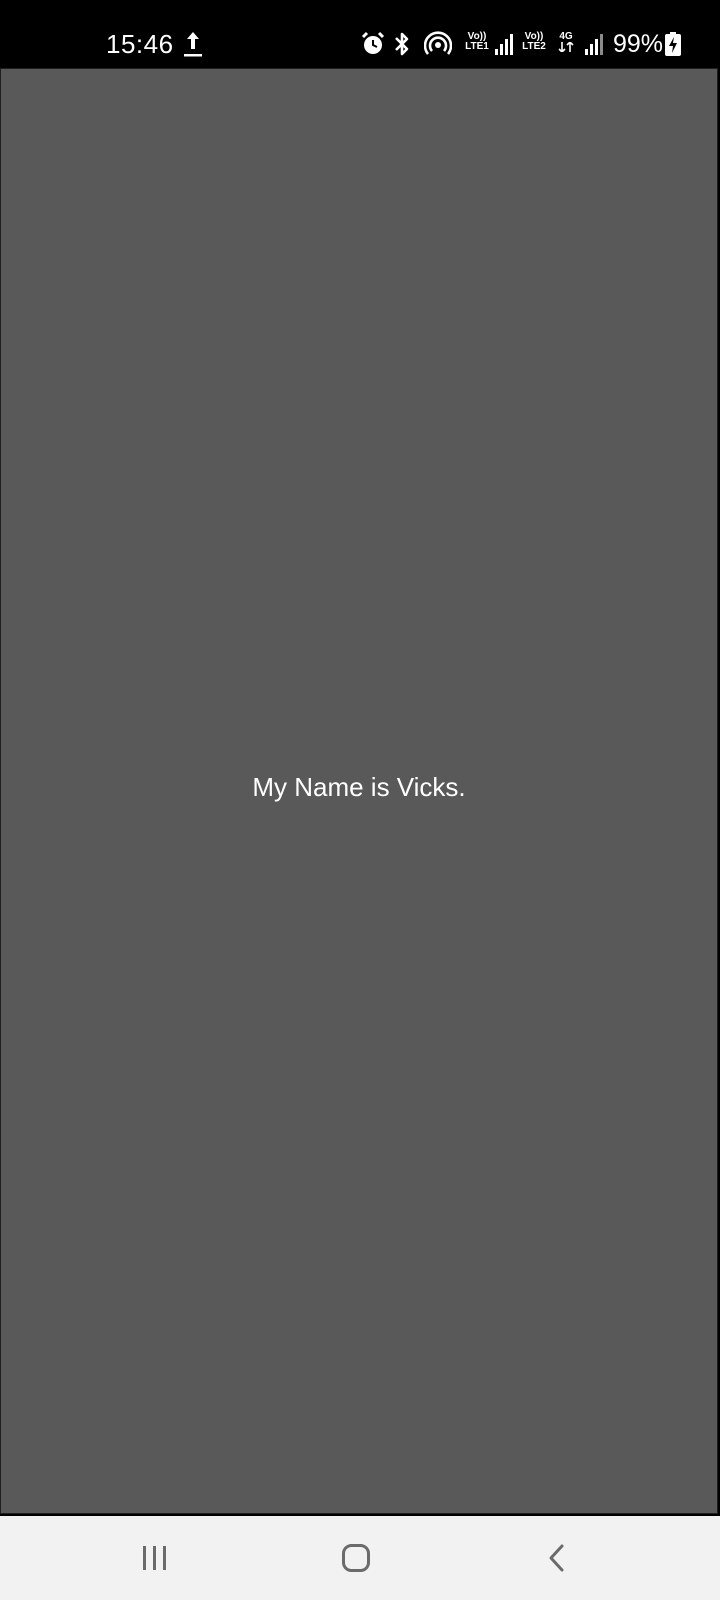  Describe the element at coordinates (566, 36) in the screenshot. I see `data-type-text: 4G` at that location.